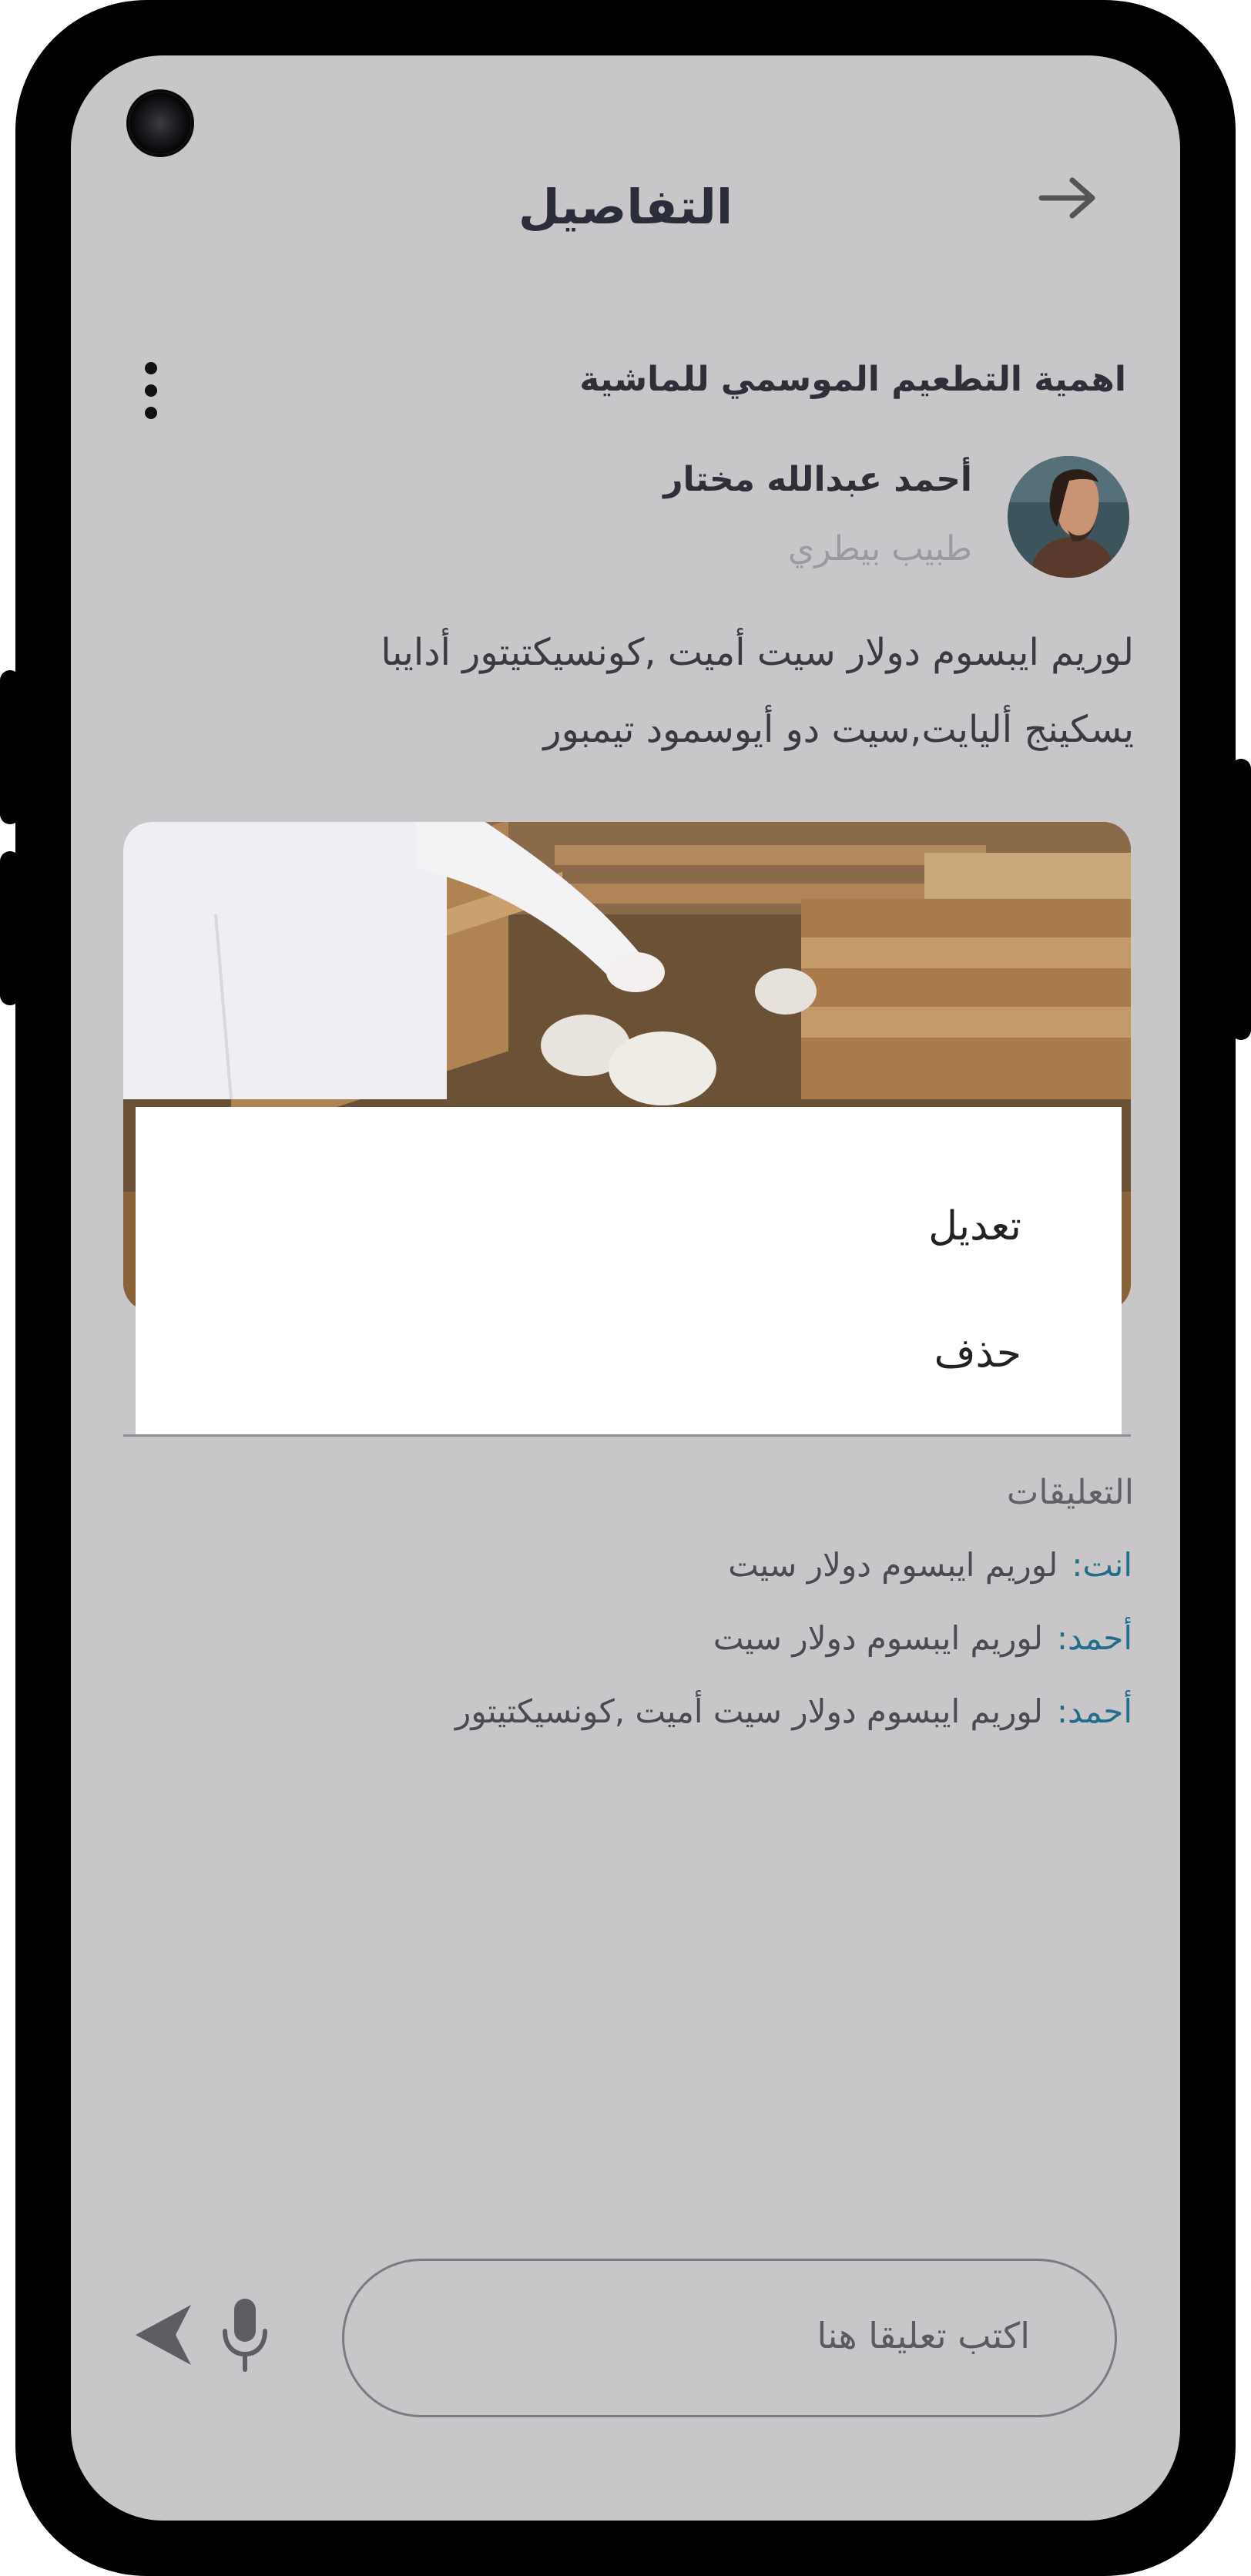 The image size is (1251, 2576). What do you see at coordinates (977, 1353) in the screenshot?
I see `delete-menu-item: حذف` at bounding box center [977, 1353].